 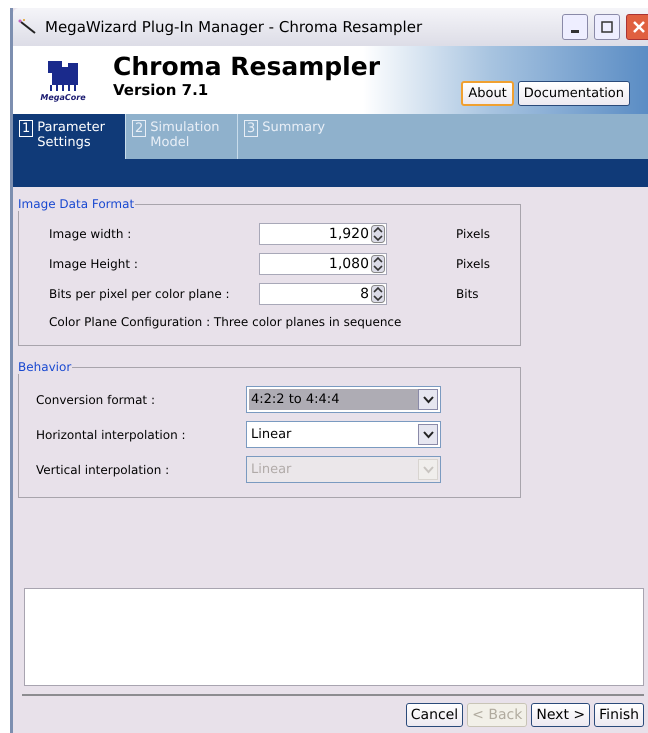 I want to click on component-title: Chroma Resampler, so click(x=247, y=66).